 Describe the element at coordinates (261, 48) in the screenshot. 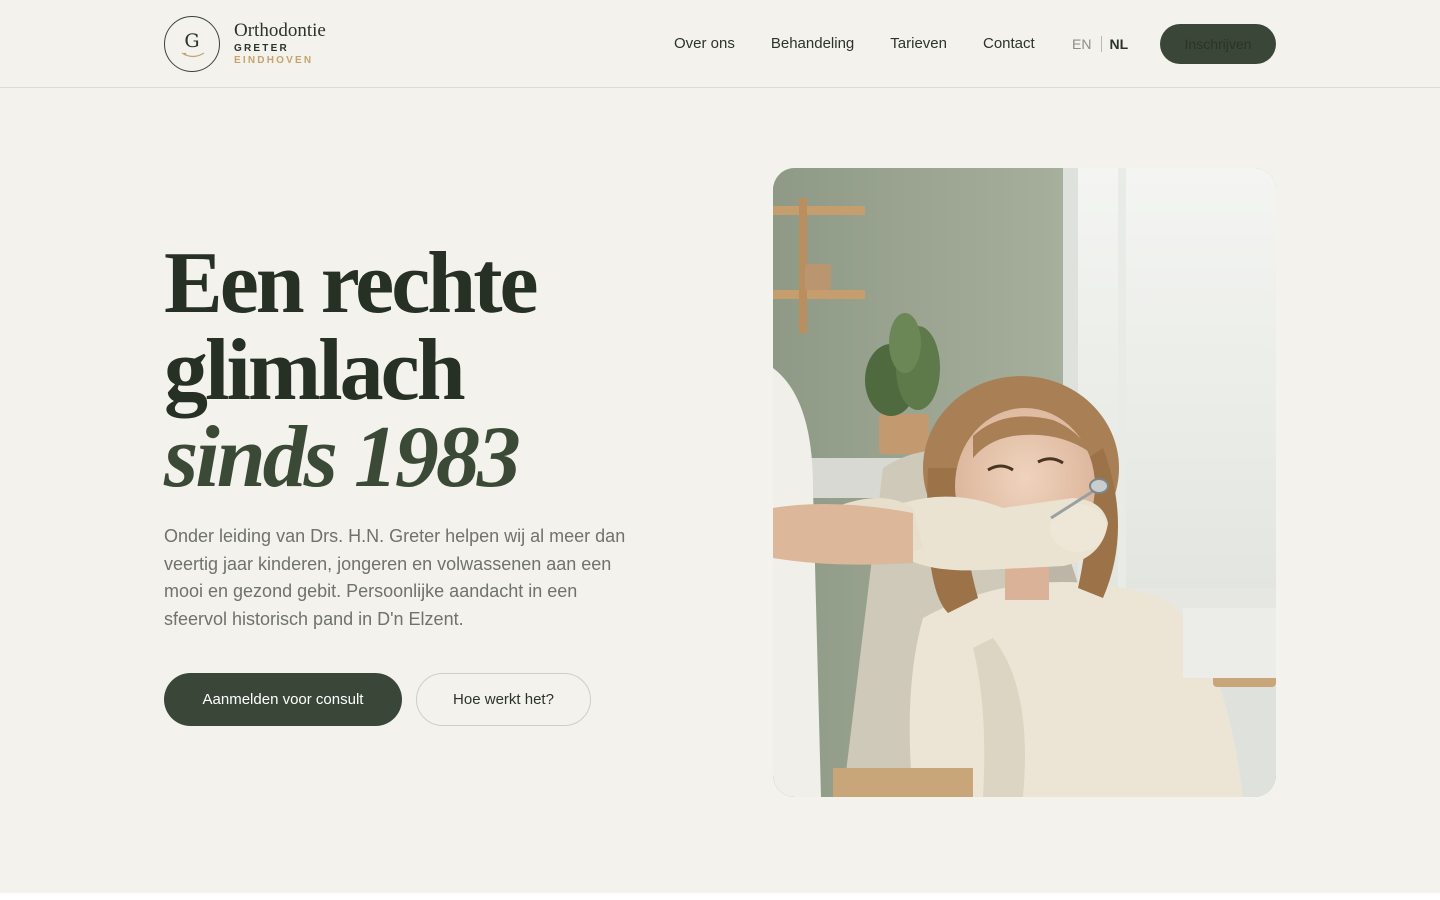

I see `logo-subtitle: GRETER` at that location.